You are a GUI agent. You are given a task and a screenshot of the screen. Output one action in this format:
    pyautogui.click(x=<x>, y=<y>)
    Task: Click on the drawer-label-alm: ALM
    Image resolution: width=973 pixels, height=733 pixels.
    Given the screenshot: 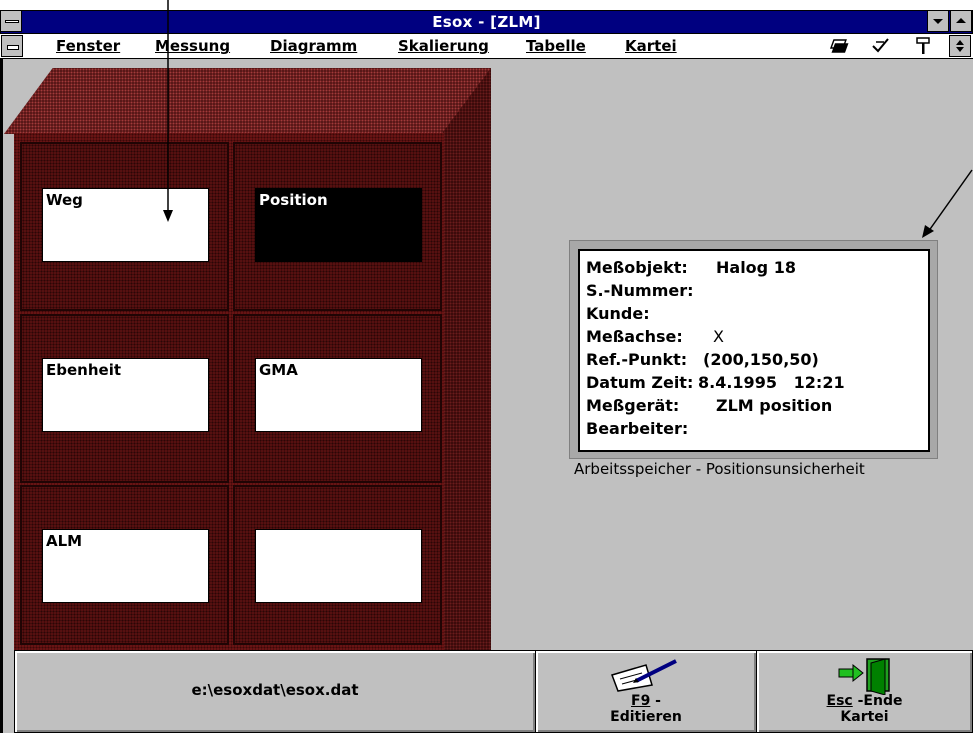 What is the action you would take?
    pyautogui.click(x=125, y=566)
    